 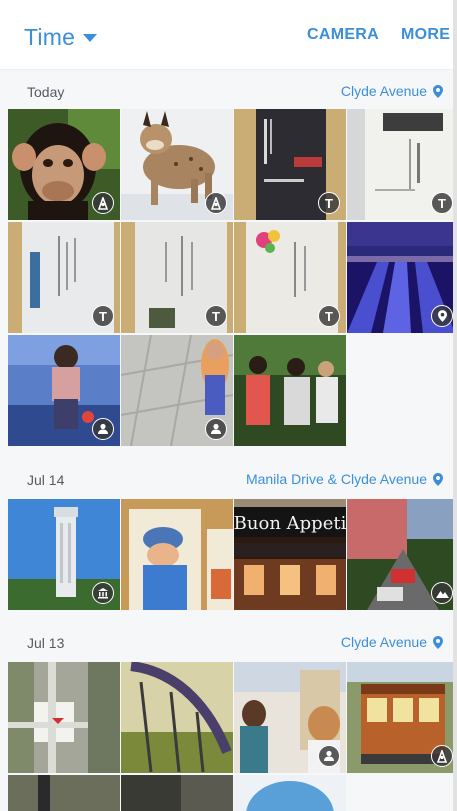 What do you see at coordinates (46, 643) in the screenshot?
I see `section-date: Jul 13` at bounding box center [46, 643].